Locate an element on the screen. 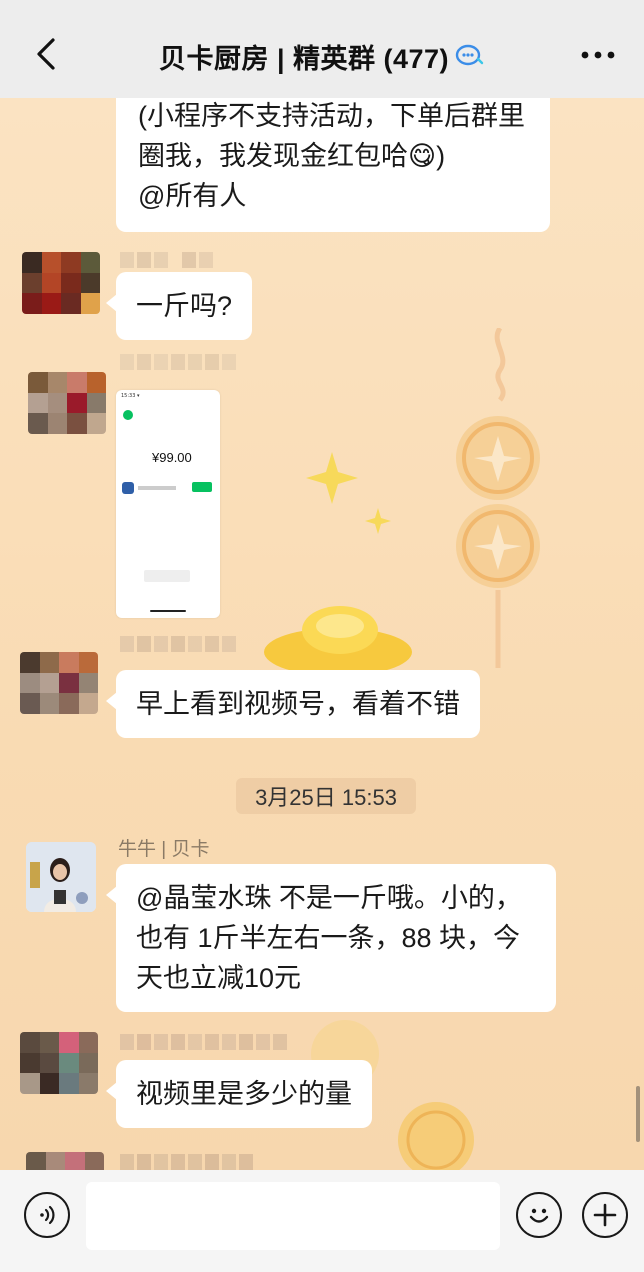 This screenshot has width=644, height=1272. more-dots-icon is located at coordinates (598, 55).